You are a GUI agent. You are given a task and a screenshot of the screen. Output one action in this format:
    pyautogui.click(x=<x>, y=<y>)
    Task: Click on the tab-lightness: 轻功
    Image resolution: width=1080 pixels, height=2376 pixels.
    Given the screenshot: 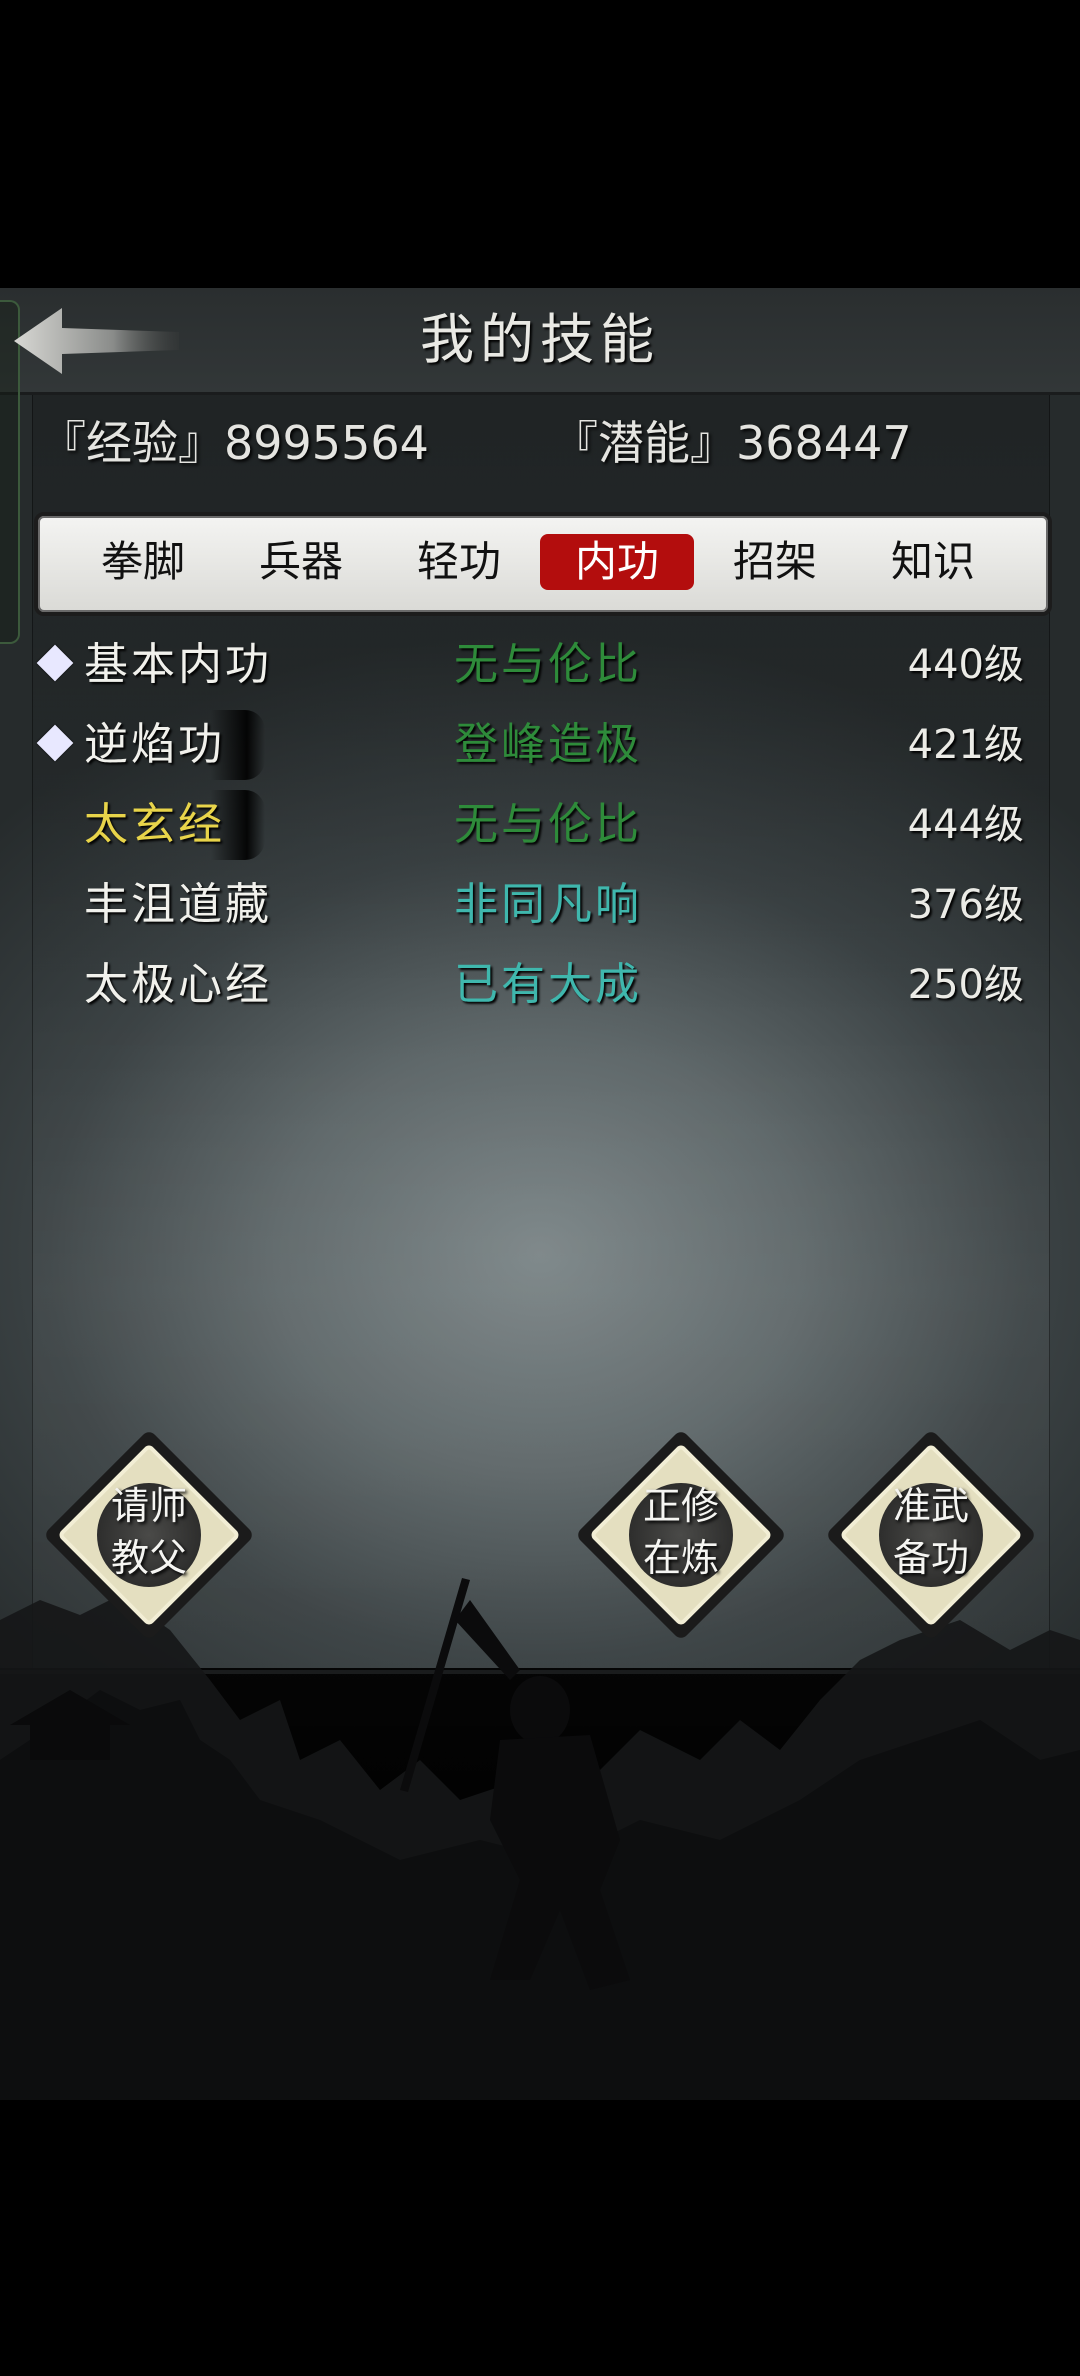 What is the action you would take?
    pyautogui.click(x=459, y=562)
    